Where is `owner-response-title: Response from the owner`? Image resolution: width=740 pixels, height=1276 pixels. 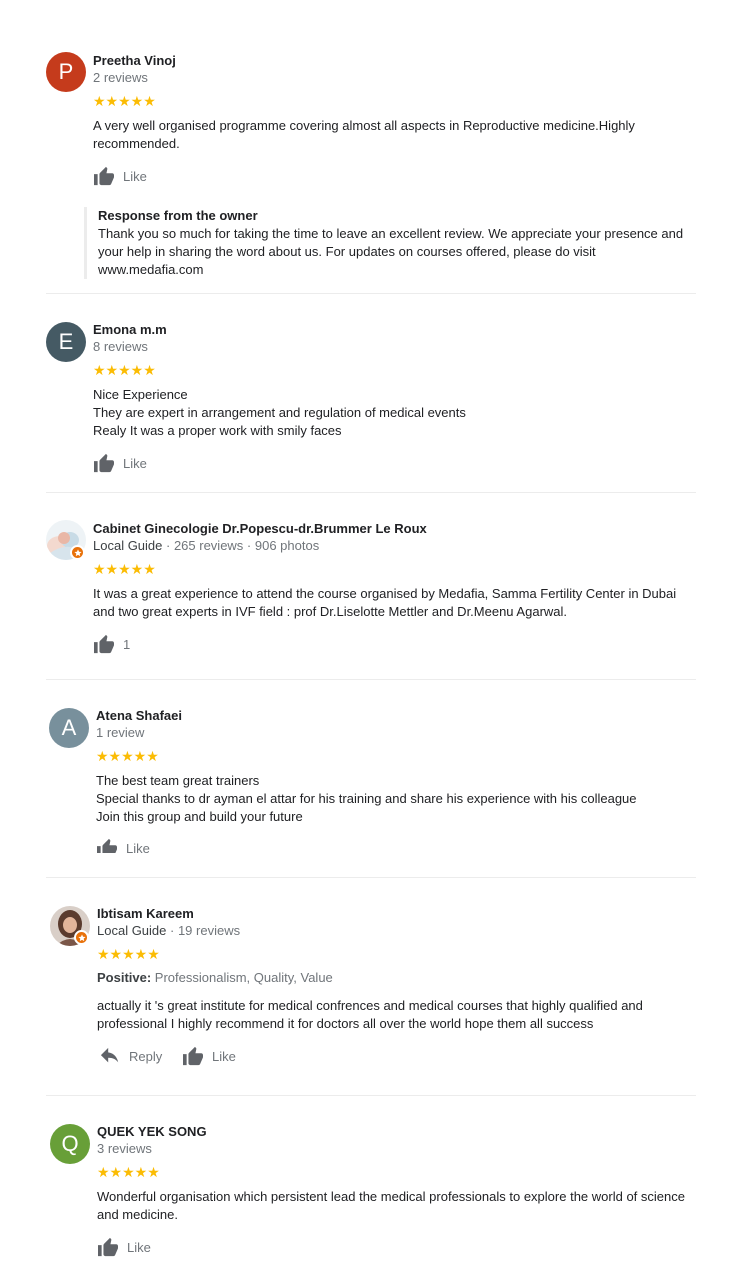 owner-response-title: Response from the owner is located at coordinates (178, 215).